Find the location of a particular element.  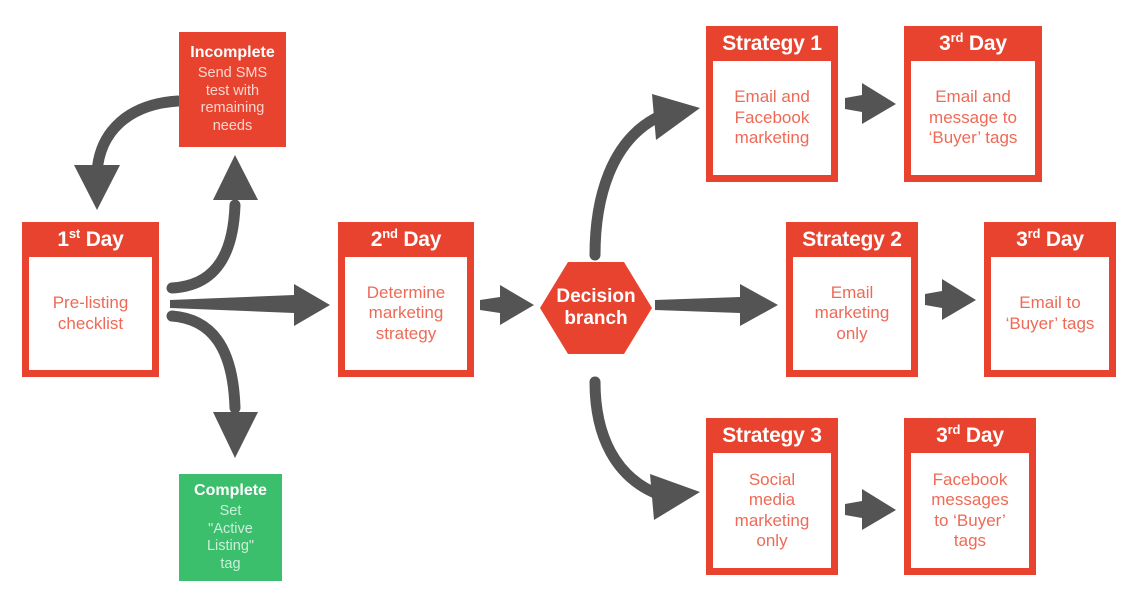

connector-day2-to-decision is located at coordinates (507, 305).